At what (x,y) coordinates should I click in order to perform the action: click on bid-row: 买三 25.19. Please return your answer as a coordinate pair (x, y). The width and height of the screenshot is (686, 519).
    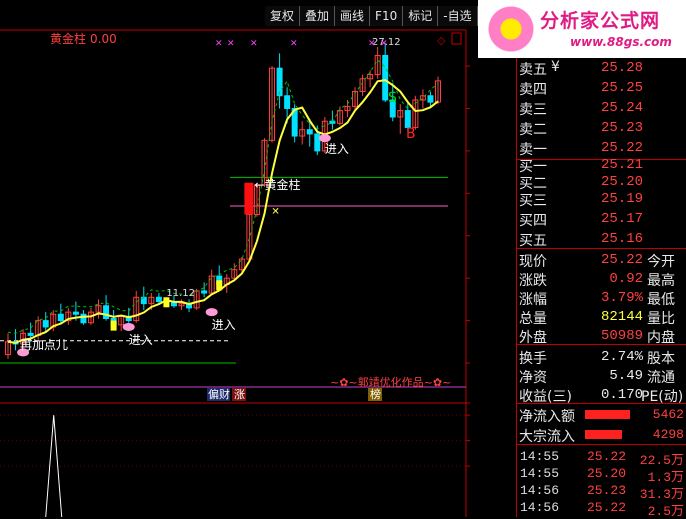
    Looking at the image, I should click on (601, 199).